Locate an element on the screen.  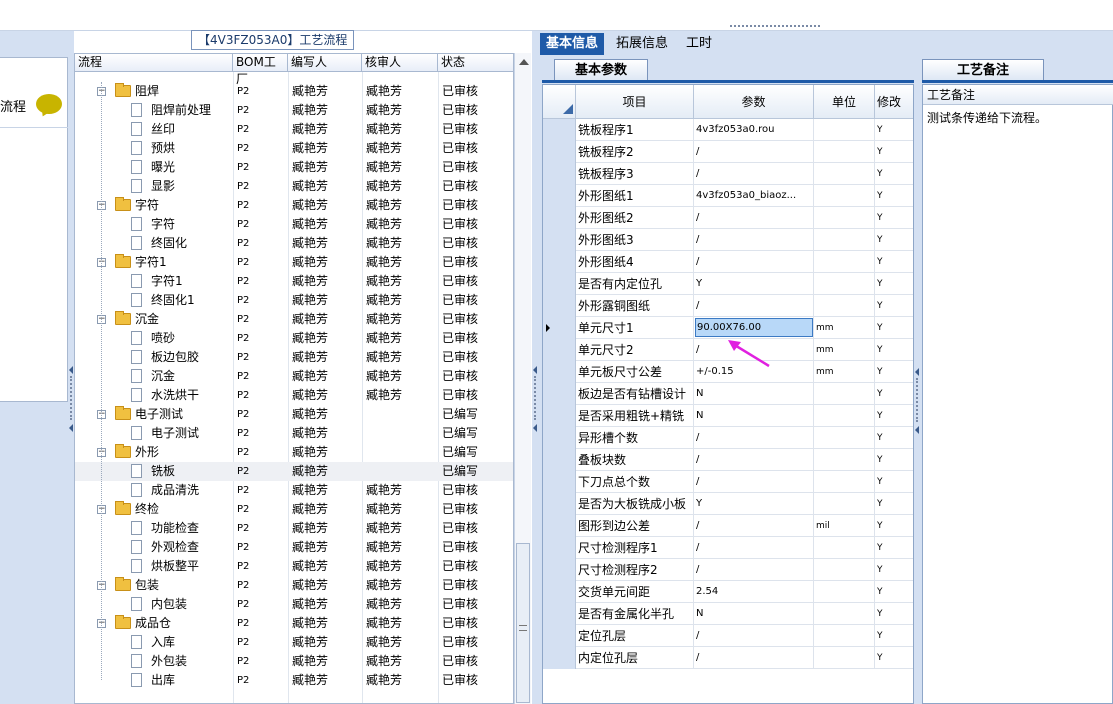
param-item-cell: 异形槽个数 is located at coordinates (635, 438).